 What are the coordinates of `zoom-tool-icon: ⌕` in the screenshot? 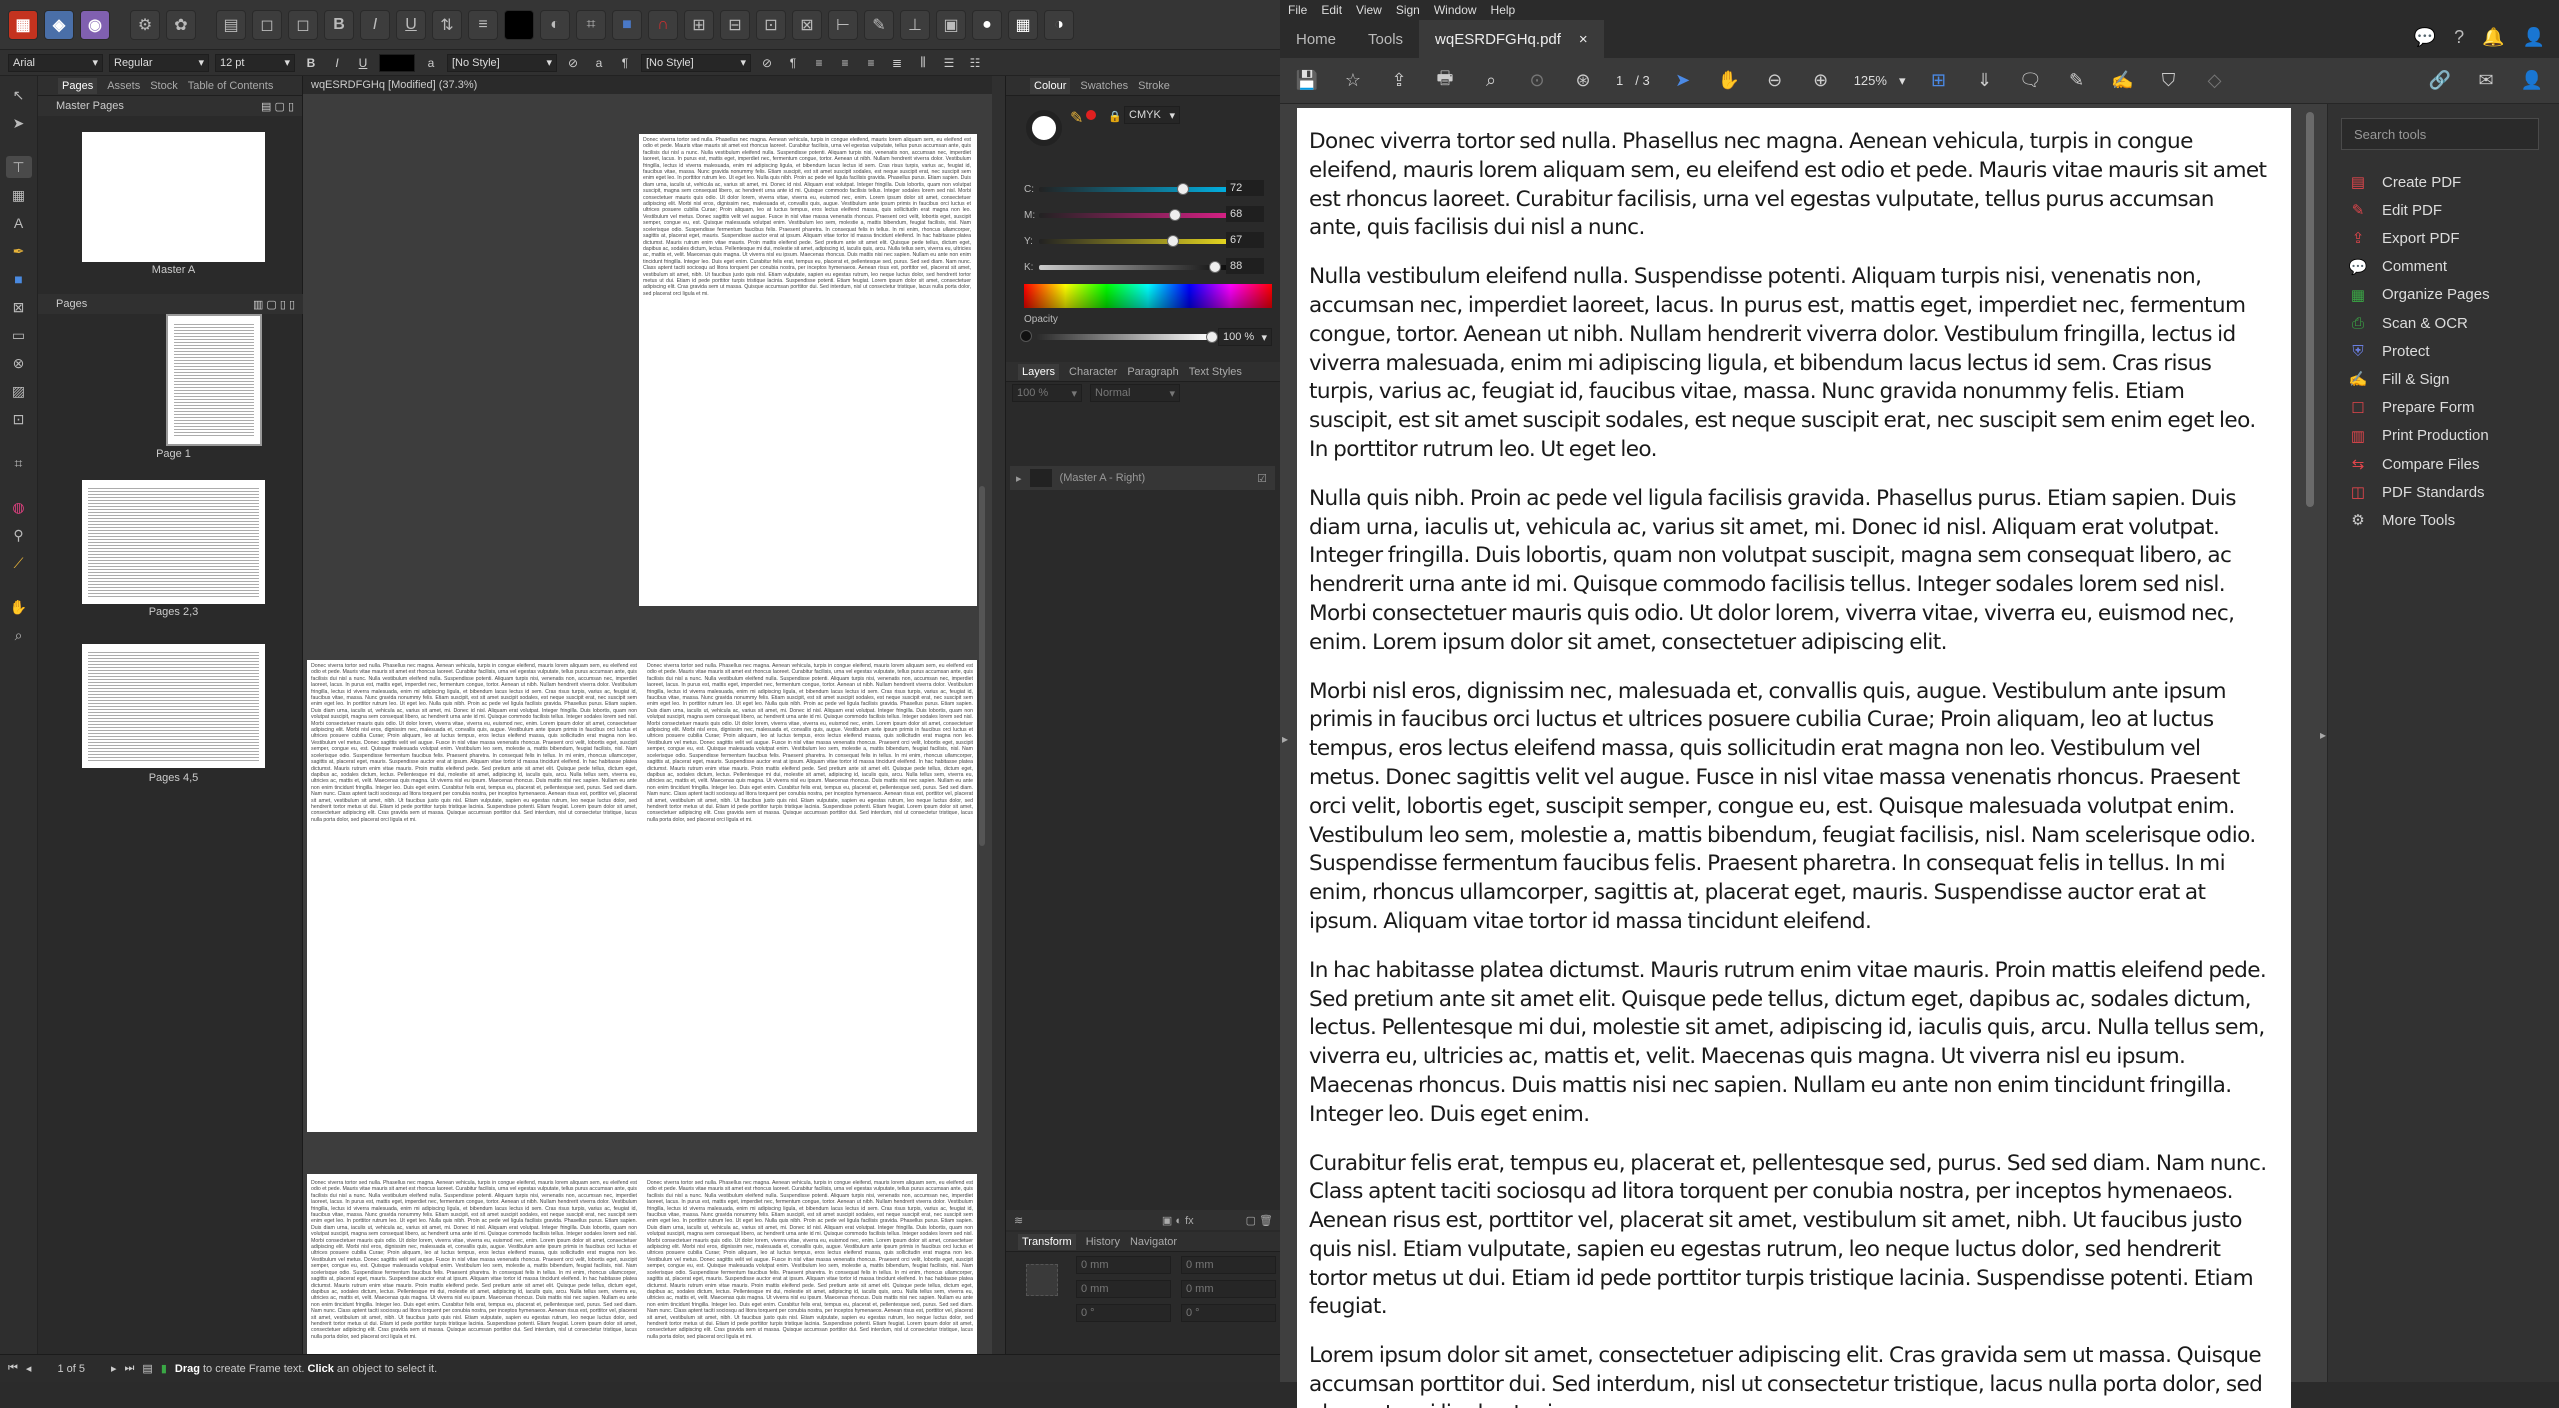 It's located at (19, 635).